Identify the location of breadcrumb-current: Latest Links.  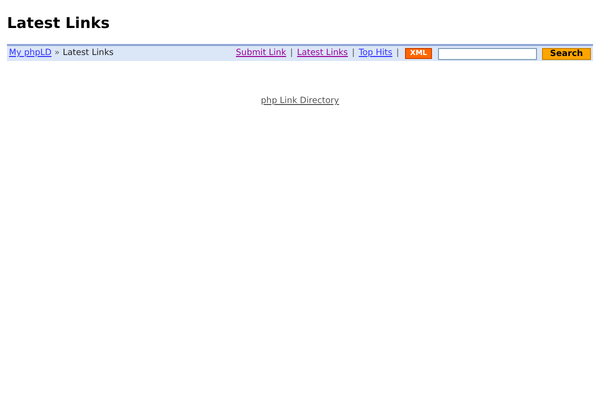
(88, 53).